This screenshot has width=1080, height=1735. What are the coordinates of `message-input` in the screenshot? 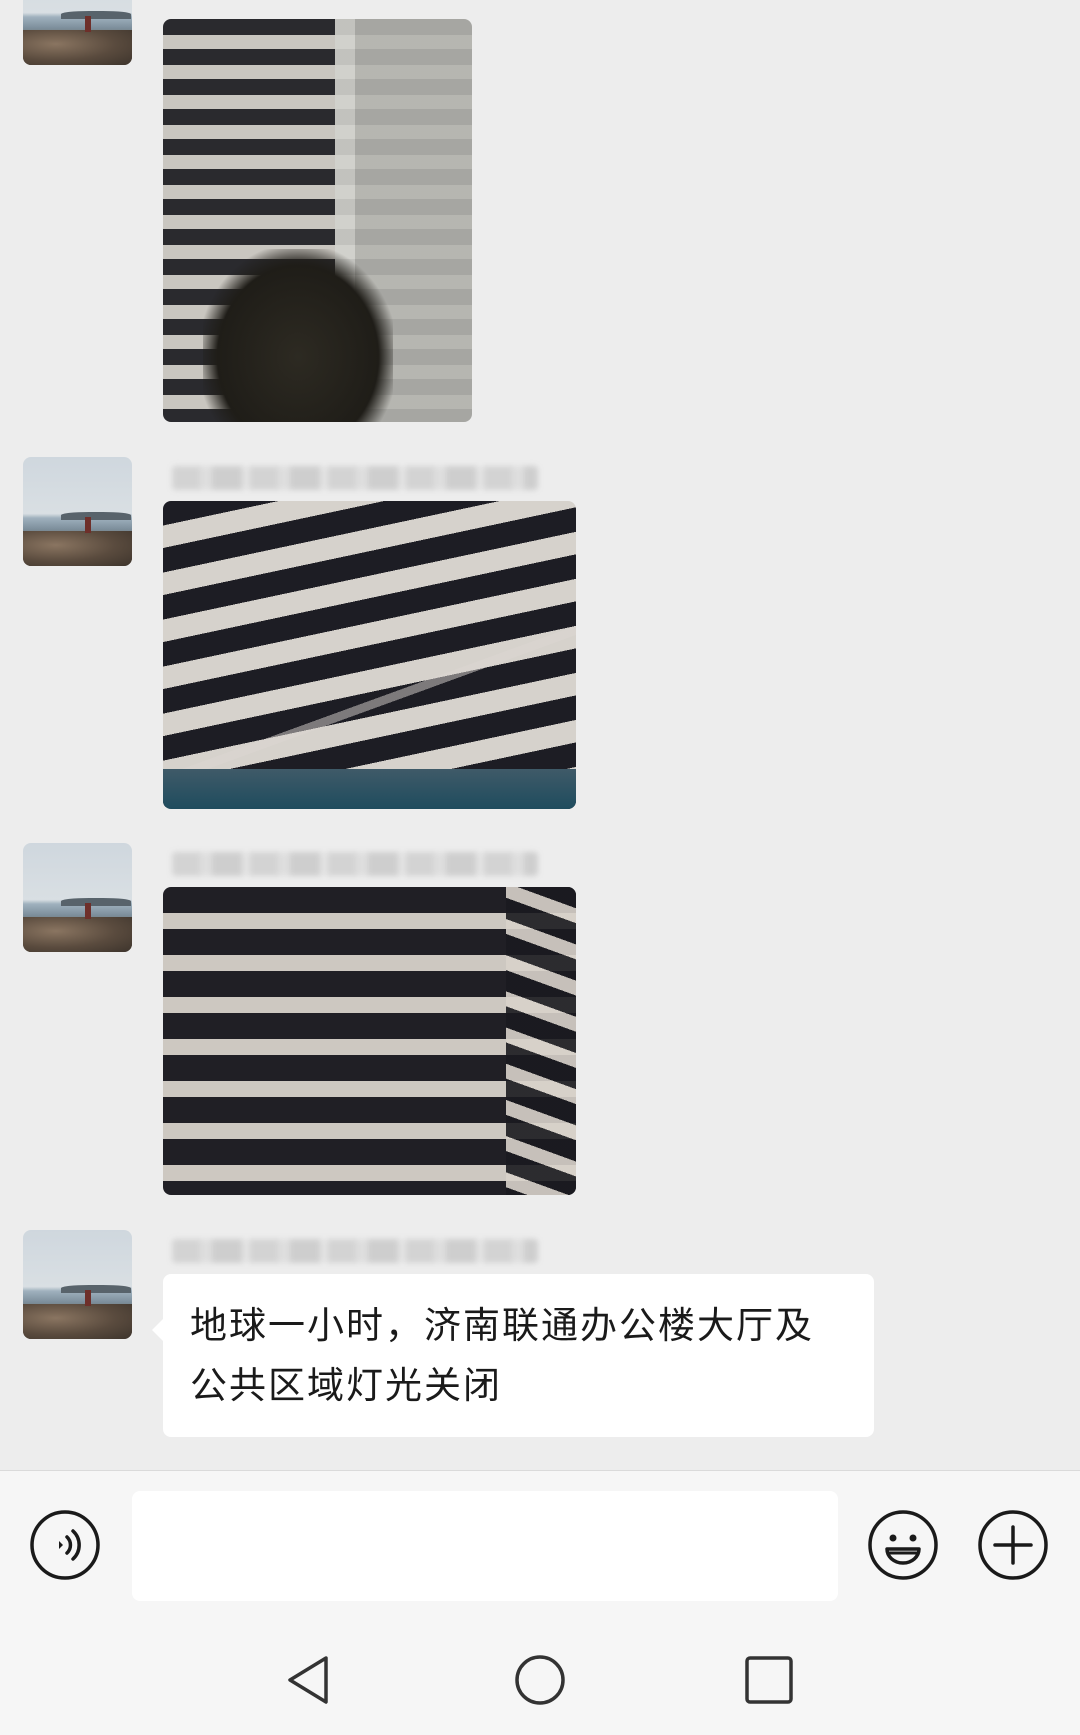 It's located at (485, 1546).